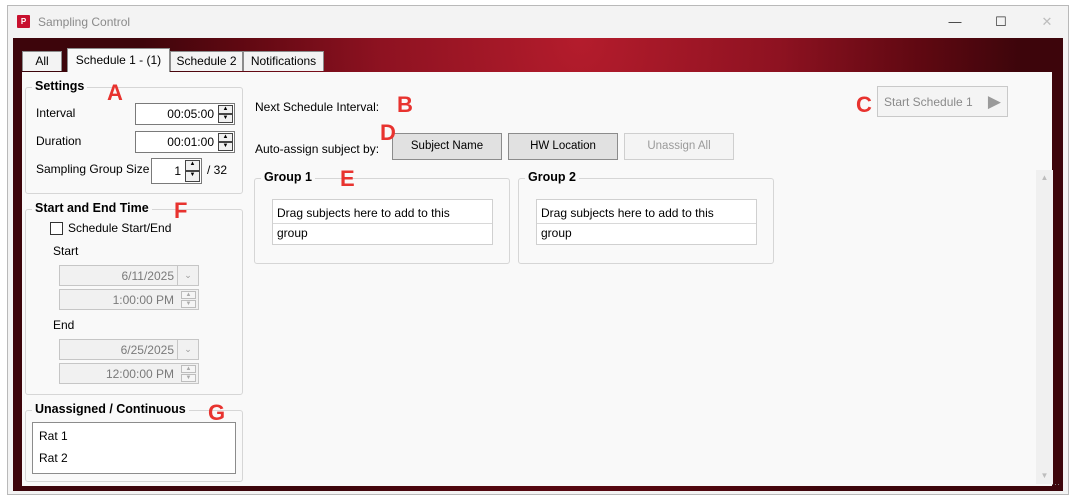 This screenshot has height=500, width=1074. I want to click on app-icon: P, so click(23, 21).